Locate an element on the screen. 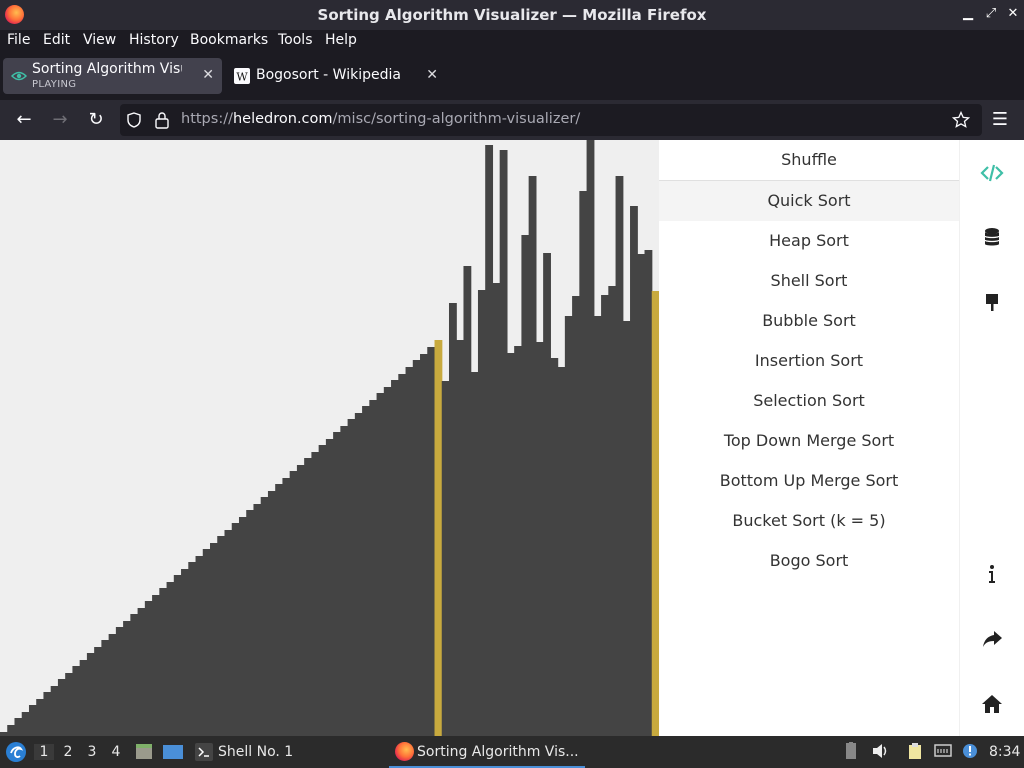 The width and height of the screenshot is (1024, 768). workspace-2: 2 is located at coordinates (68, 752).